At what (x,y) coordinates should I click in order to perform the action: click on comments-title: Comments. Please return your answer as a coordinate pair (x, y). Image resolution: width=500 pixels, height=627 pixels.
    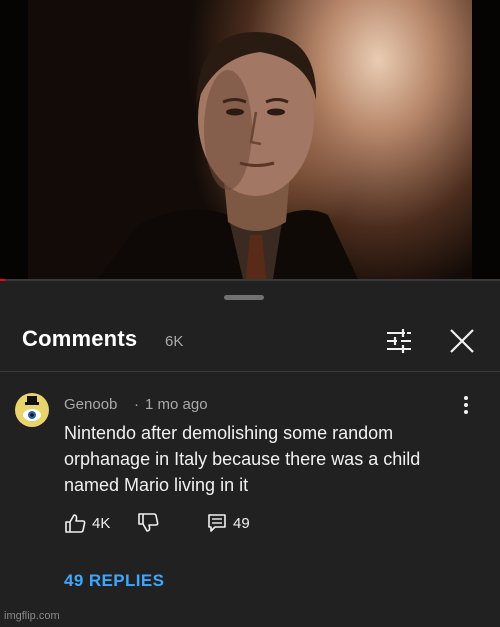
    Looking at the image, I should click on (80, 338).